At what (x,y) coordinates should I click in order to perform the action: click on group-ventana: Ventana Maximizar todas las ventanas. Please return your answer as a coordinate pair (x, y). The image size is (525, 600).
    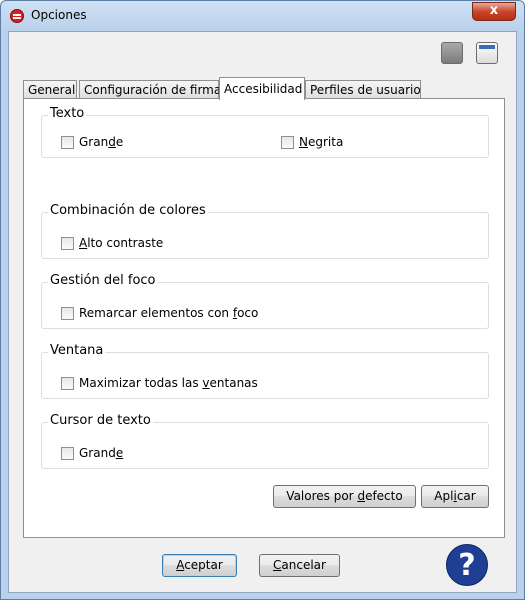
    Looking at the image, I should click on (265, 371).